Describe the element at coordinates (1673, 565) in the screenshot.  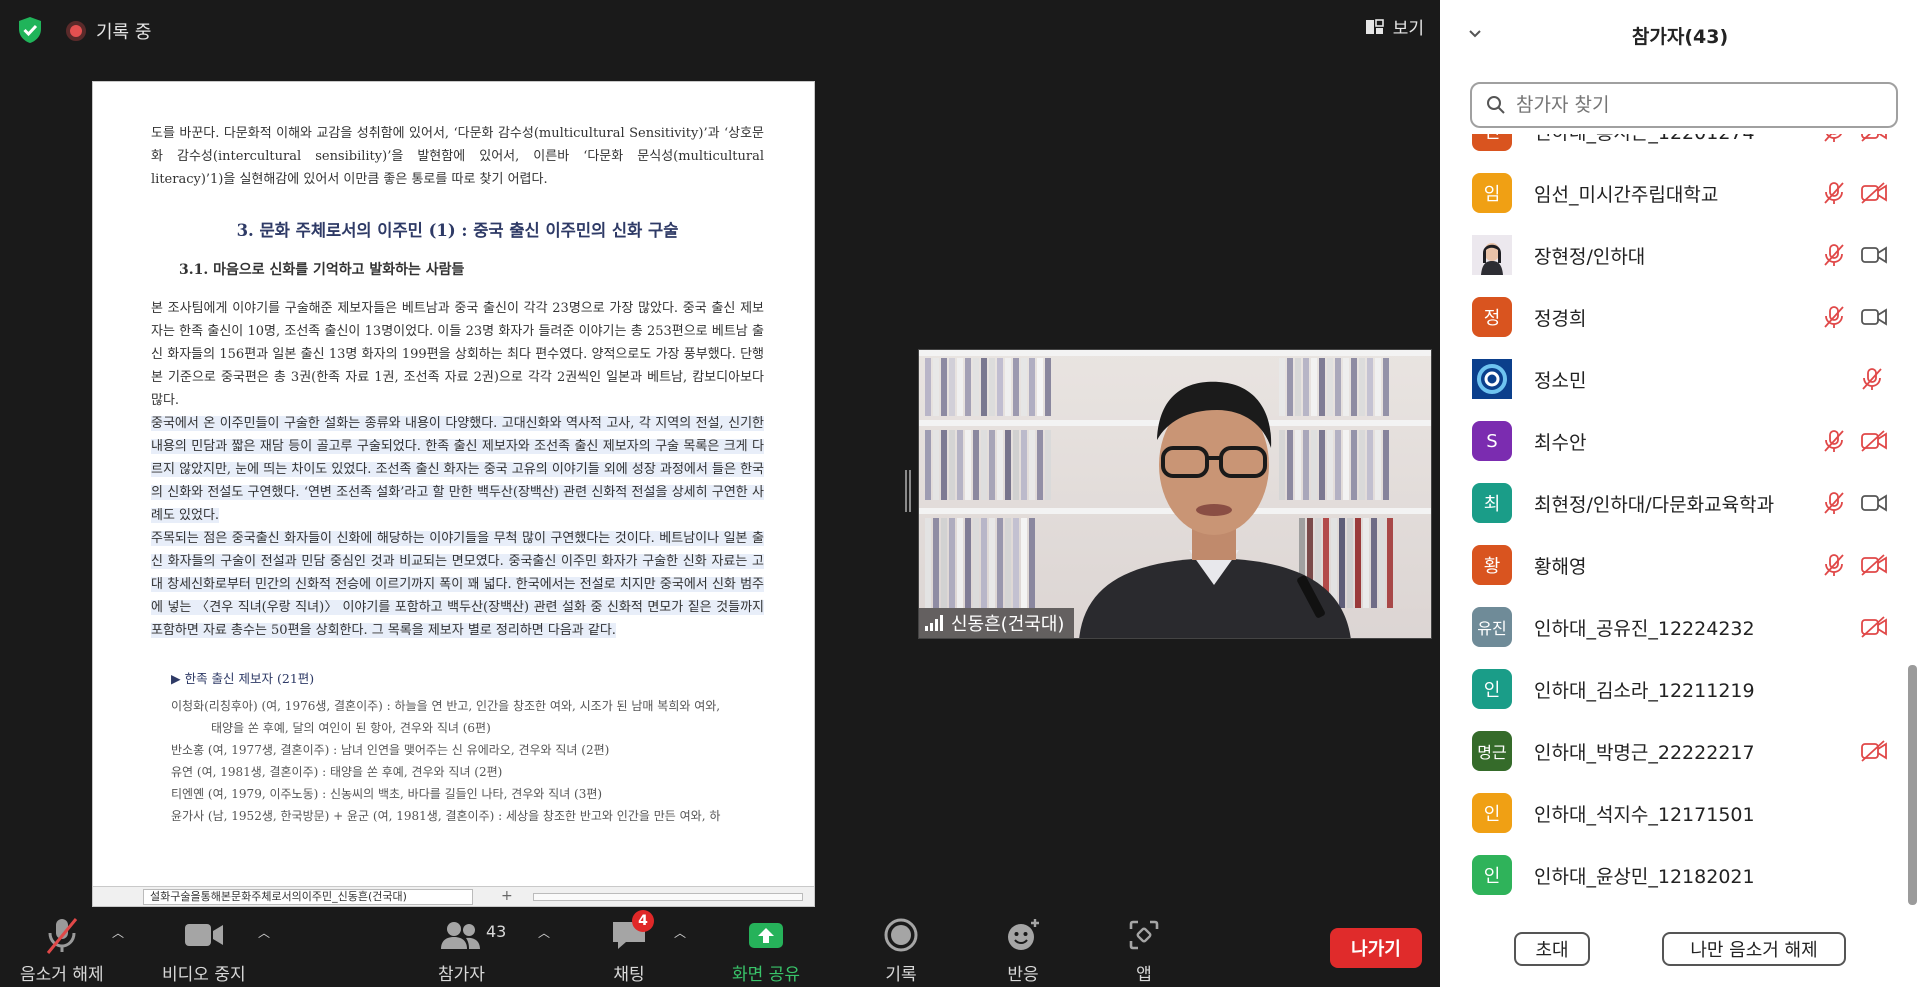
I see `participant-row: 황 황해영` at that location.